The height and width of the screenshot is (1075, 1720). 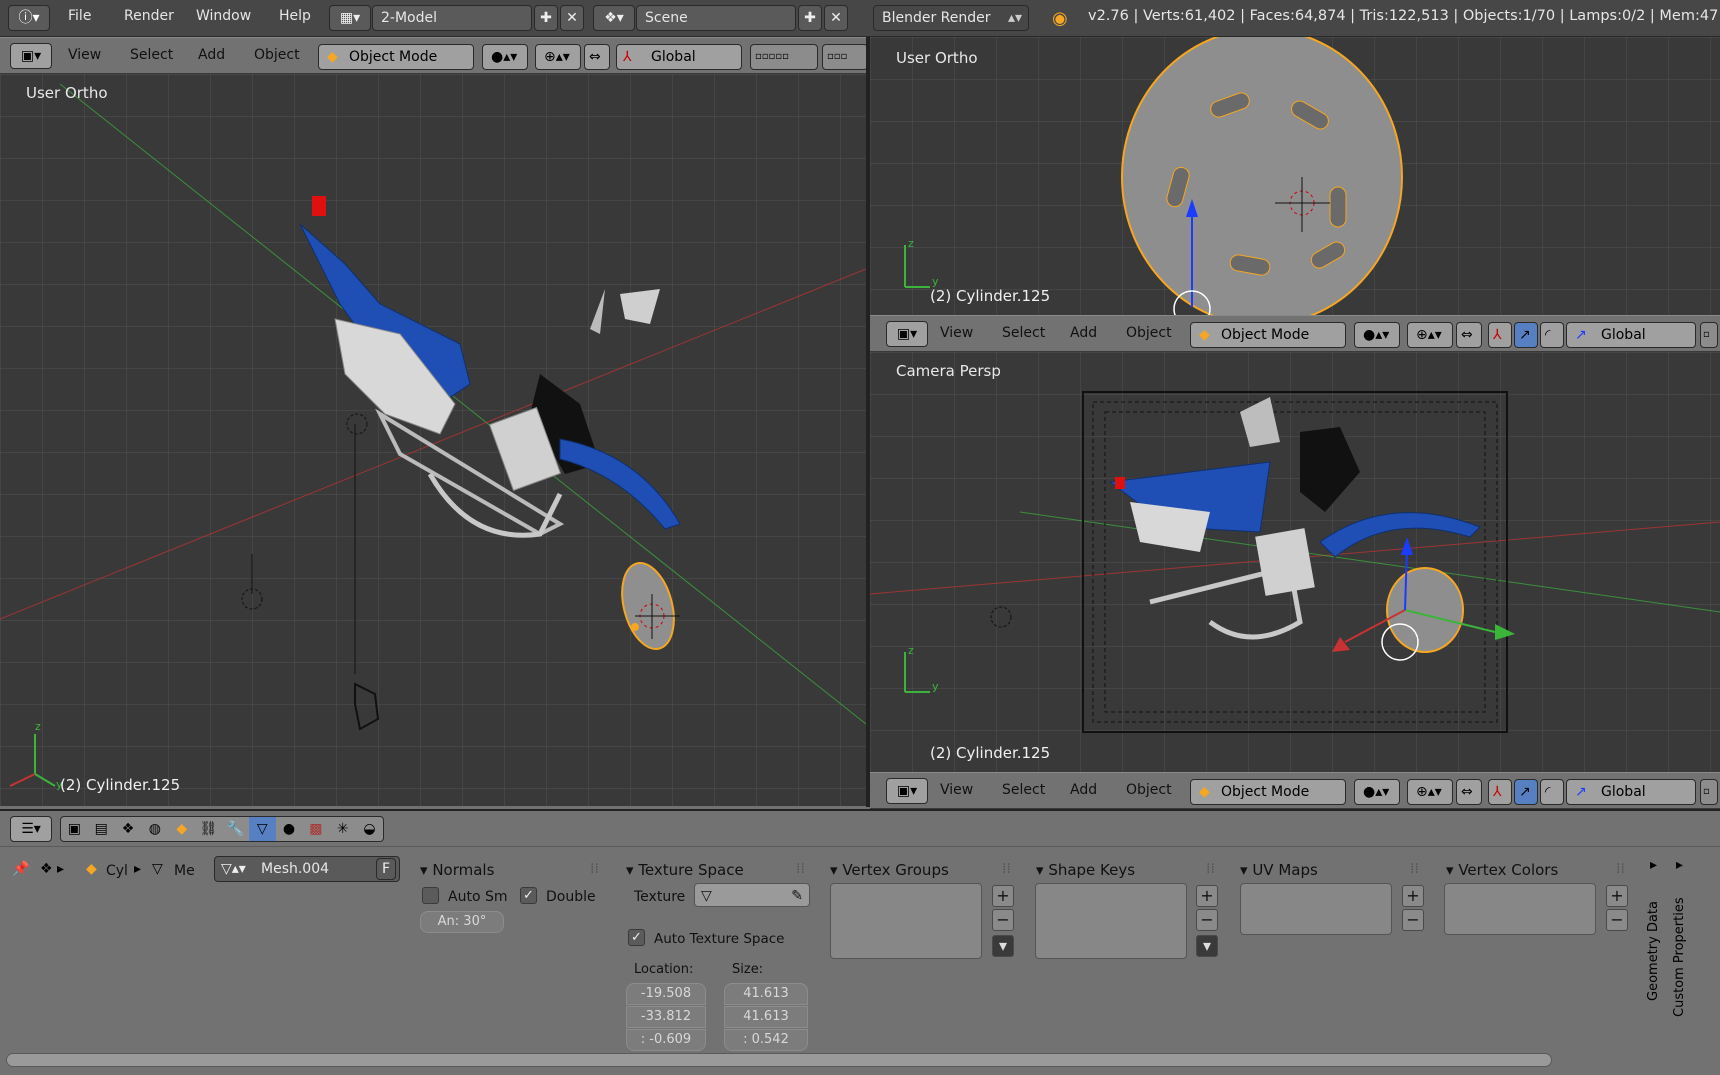 I want to click on top-right-3d-viewport: z y User Ortho (2) Cylinder.125, so click(x=1295, y=176).